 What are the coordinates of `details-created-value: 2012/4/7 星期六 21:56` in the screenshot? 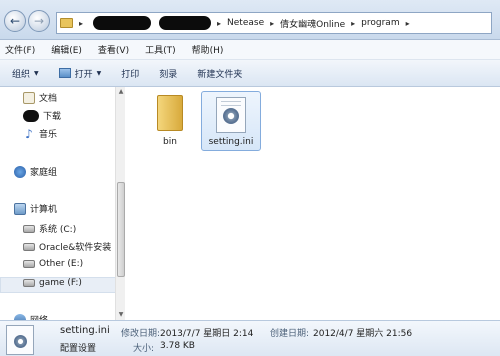 It's located at (363, 334).